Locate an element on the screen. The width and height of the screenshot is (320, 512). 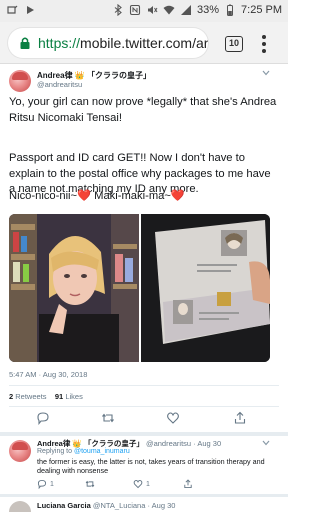
reply-like-button: 1 is located at coordinates (141, 484).